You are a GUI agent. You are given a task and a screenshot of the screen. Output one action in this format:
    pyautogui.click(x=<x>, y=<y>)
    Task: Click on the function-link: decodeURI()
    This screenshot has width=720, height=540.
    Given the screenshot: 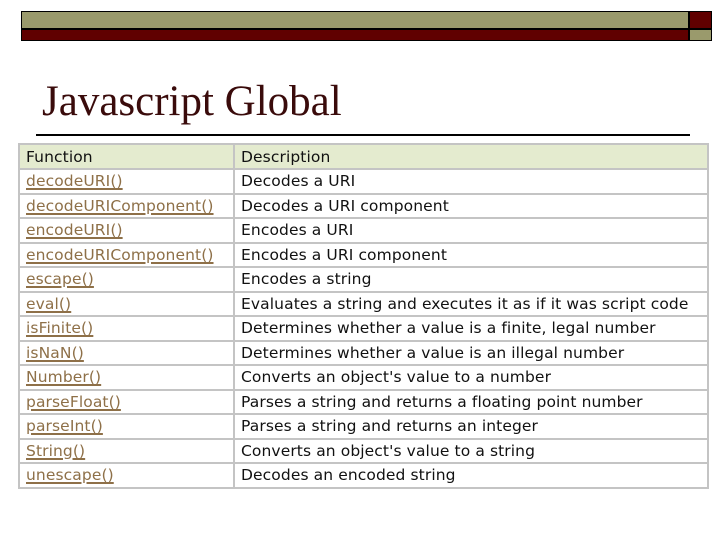 What is the action you would take?
    pyautogui.click(x=74, y=181)
    